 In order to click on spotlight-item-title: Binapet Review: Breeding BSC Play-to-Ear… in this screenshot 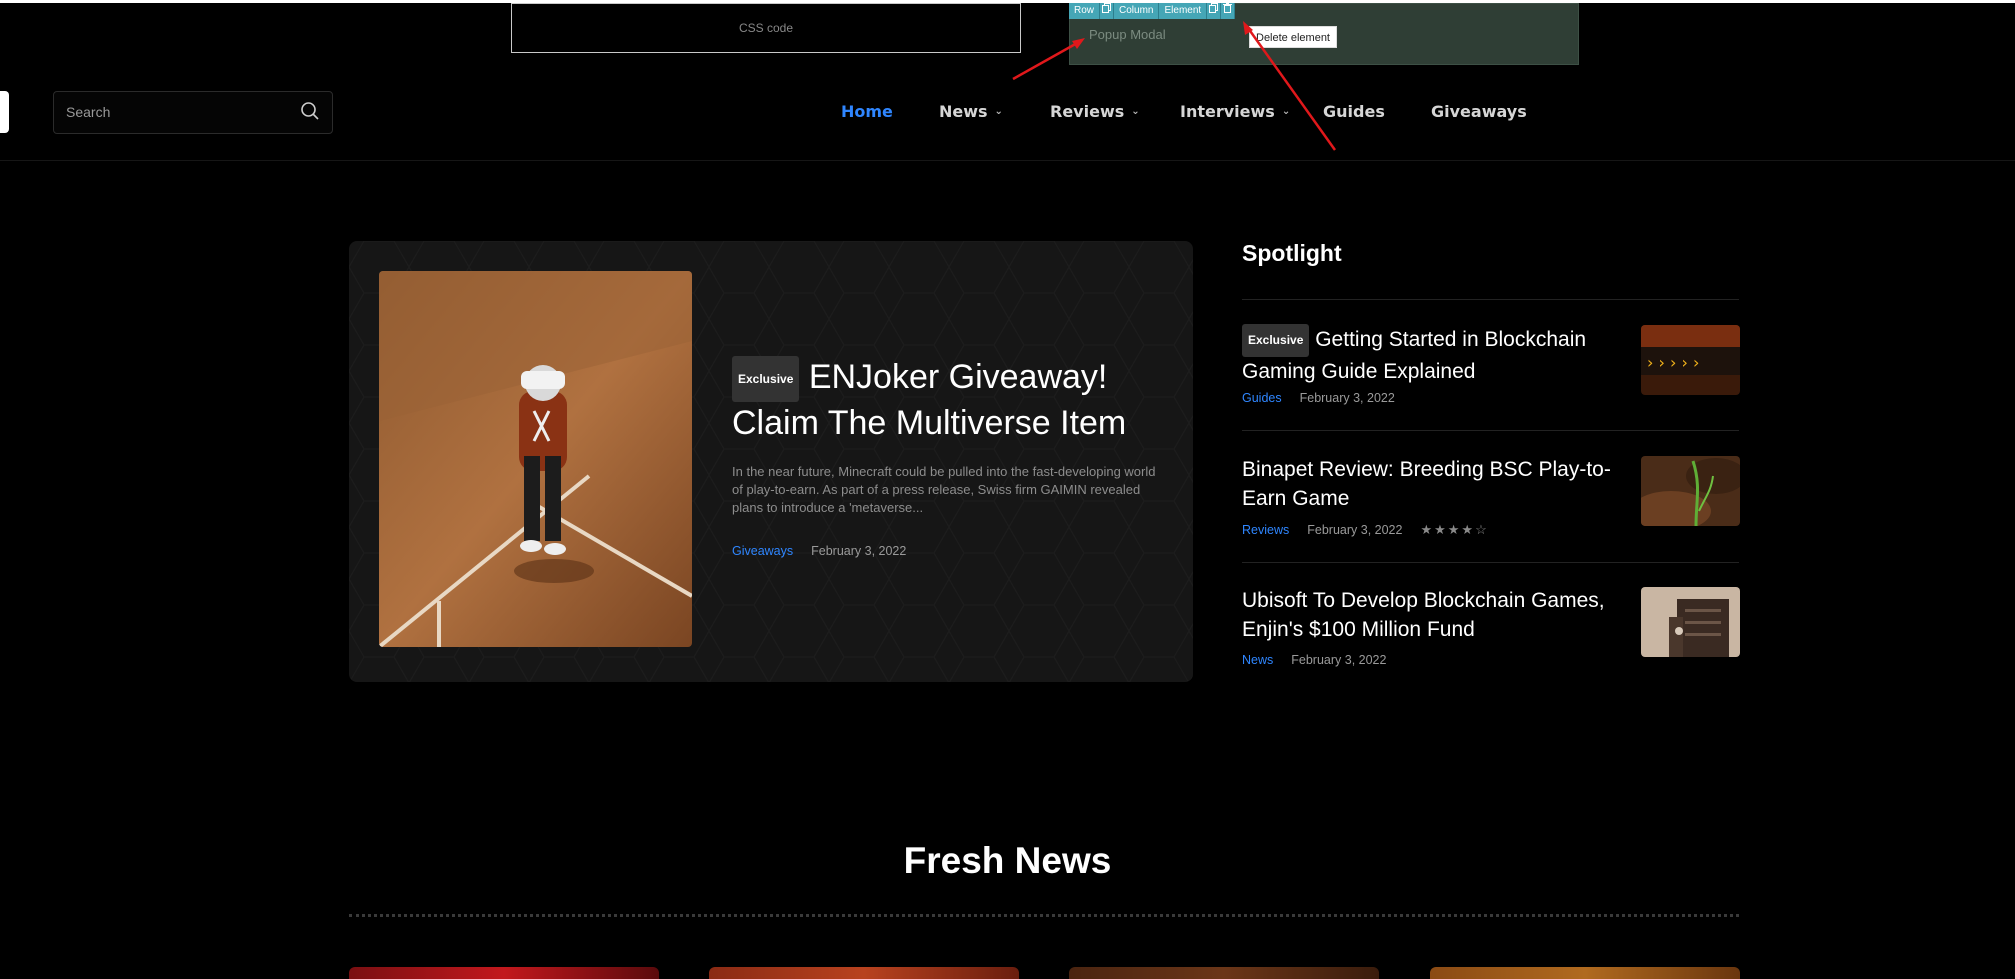, I will do `click(1437, 484)`.